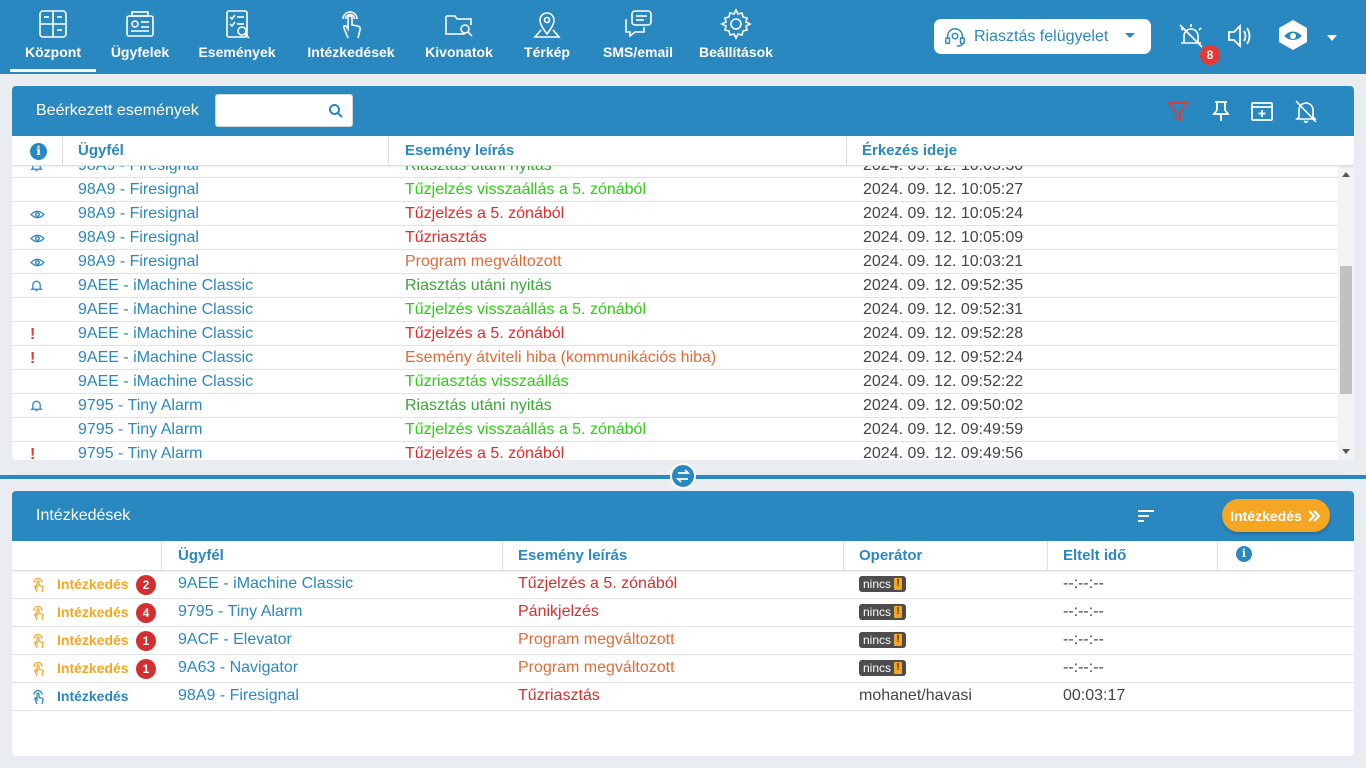 This screenshot has width=1366, height=768. Describe the element at coordinates (1240, 36) in the screenshot. I see `sound-button` at that location.